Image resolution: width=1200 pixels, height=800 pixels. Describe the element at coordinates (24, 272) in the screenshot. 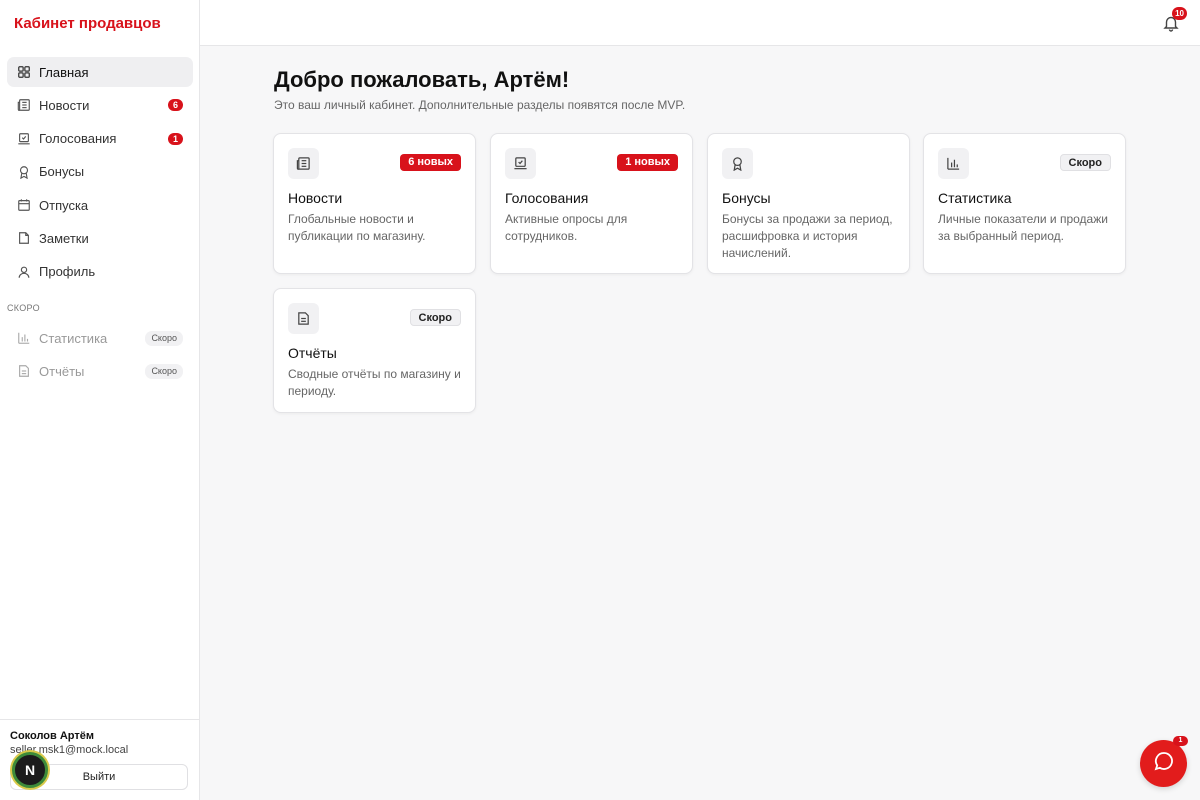

I see `user-icon` at that location.